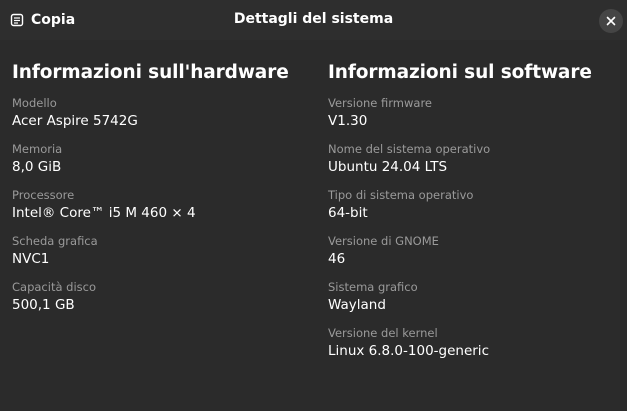  I want to click on header-bar: Copia Dettagli del sistema, so click(313, 20).